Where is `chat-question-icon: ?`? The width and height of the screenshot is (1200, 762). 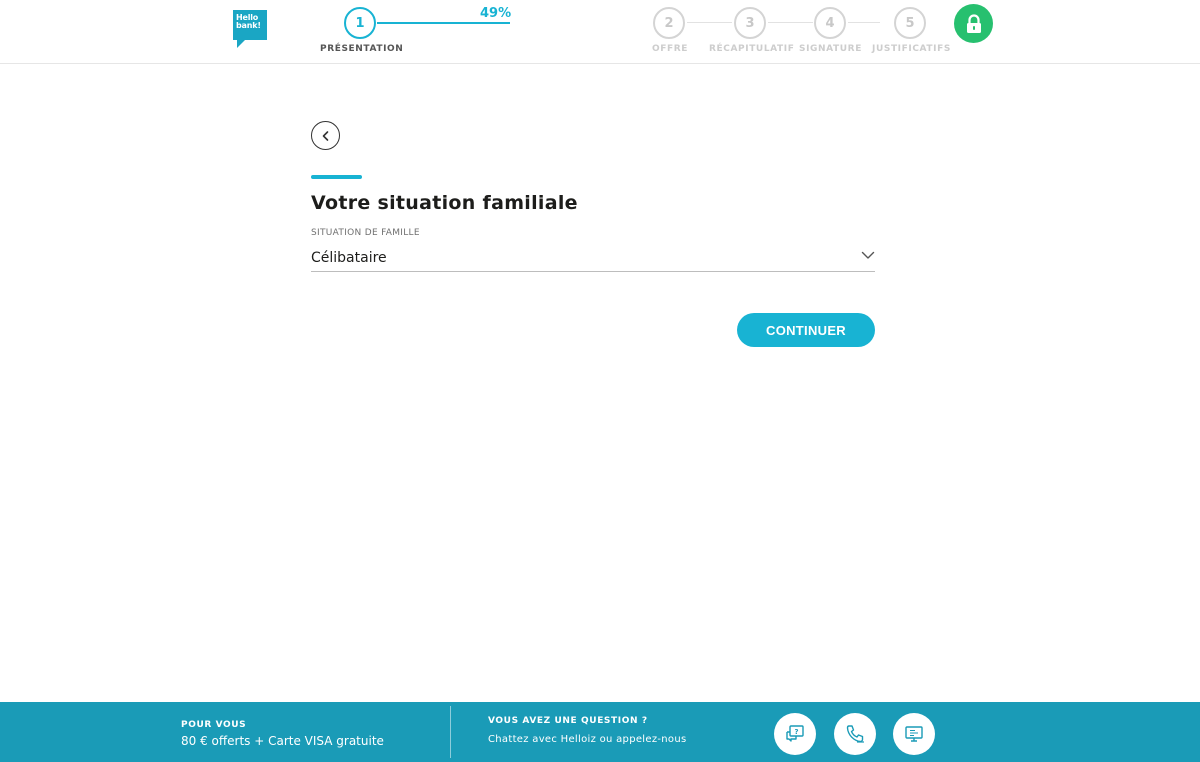
chat-question-icon: ? is located at coordinates (795, 733).